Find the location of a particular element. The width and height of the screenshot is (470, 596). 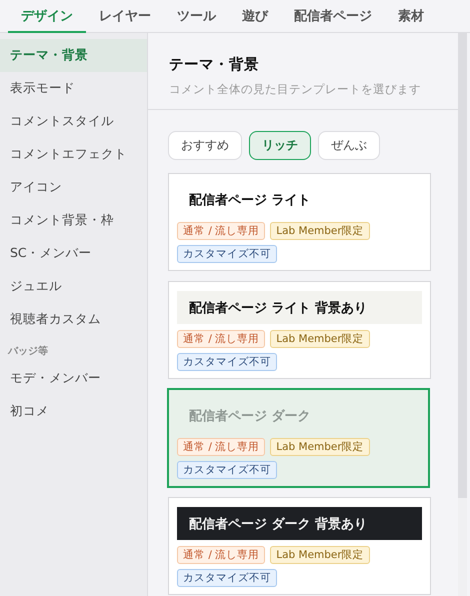

template-card: 配信者ページ ダーク 通常 / 流し専用 Lab Member限定 カスタマイズ不可 is located at coordinates (298, 438).